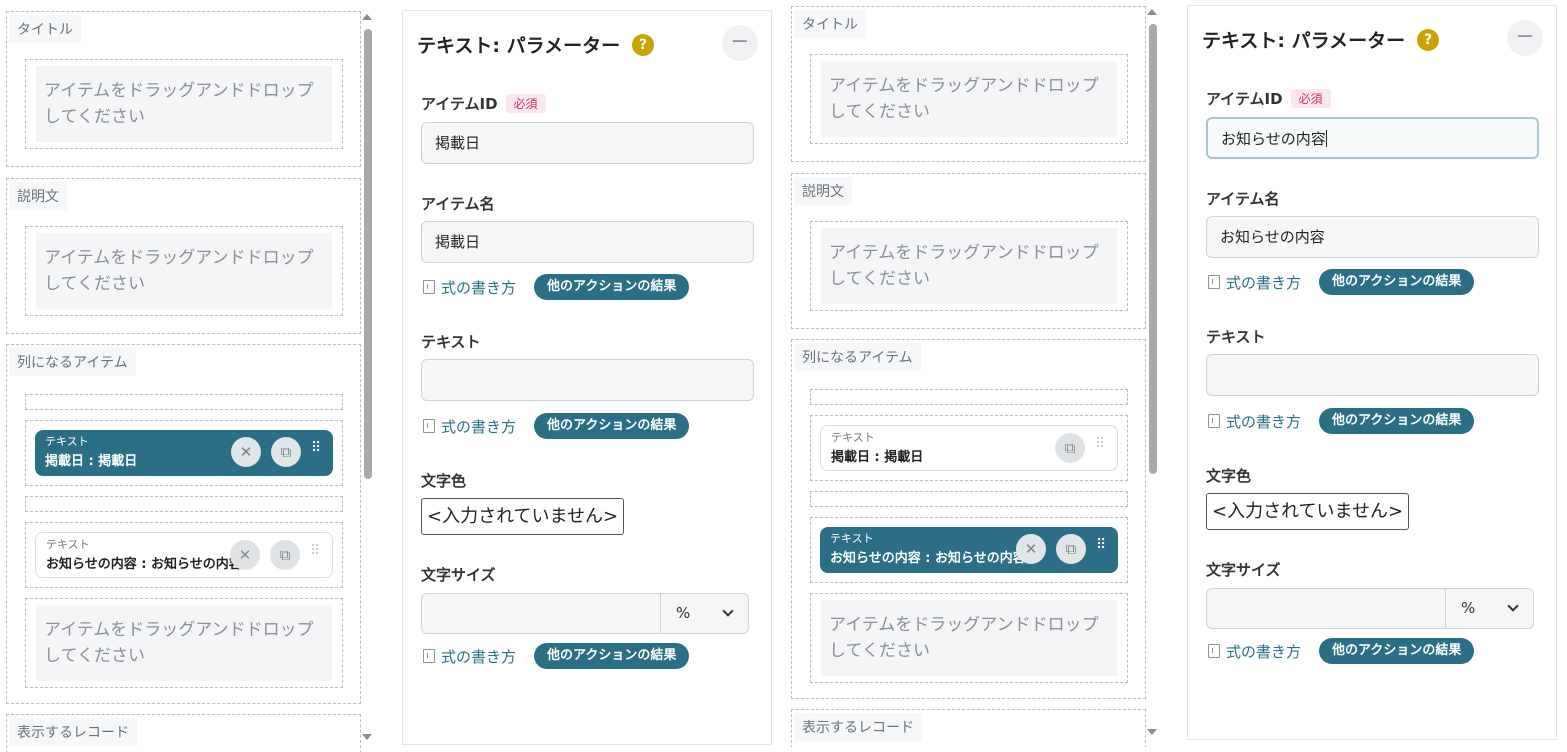 The width and height of the screenshot is (1567, 752). What do you see at coordinates (1273, 139) in the screenshot?
I see `item-id-input-value: お知らせの内容` at bounding box center [1273, 139].